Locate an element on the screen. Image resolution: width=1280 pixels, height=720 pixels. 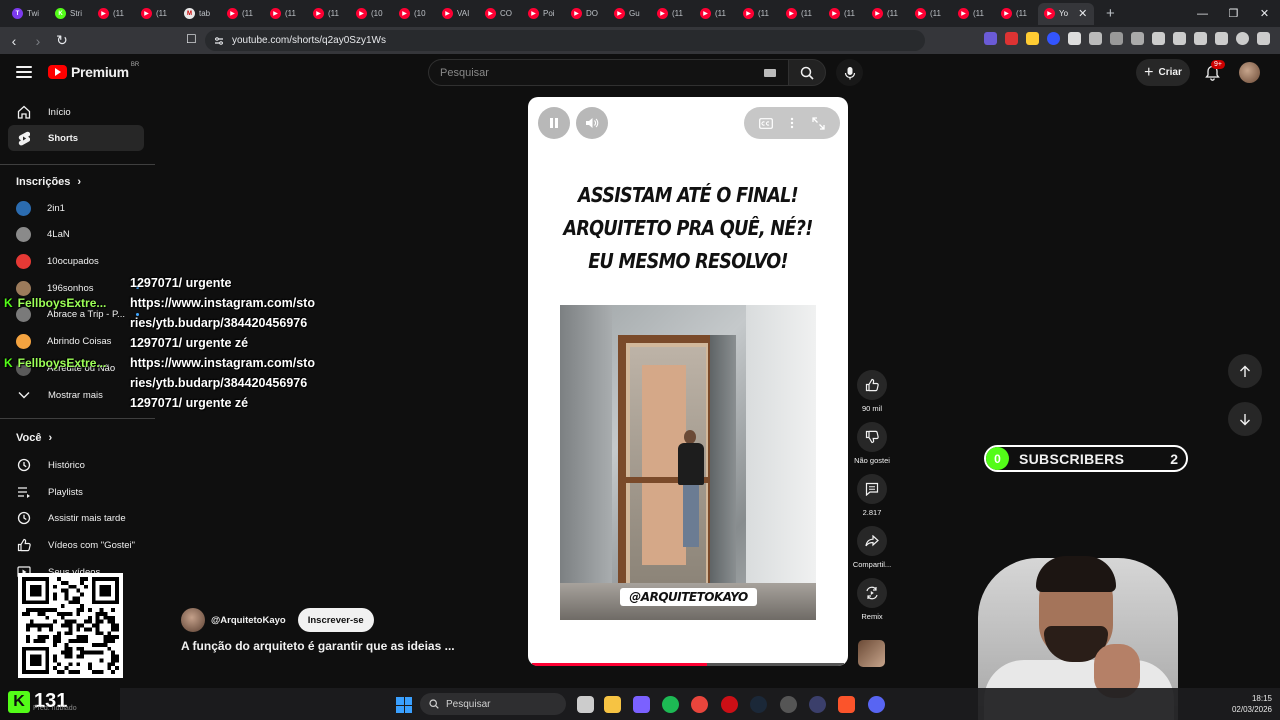
browser-tab: ▶ CO is located at coordinates (500, 14).